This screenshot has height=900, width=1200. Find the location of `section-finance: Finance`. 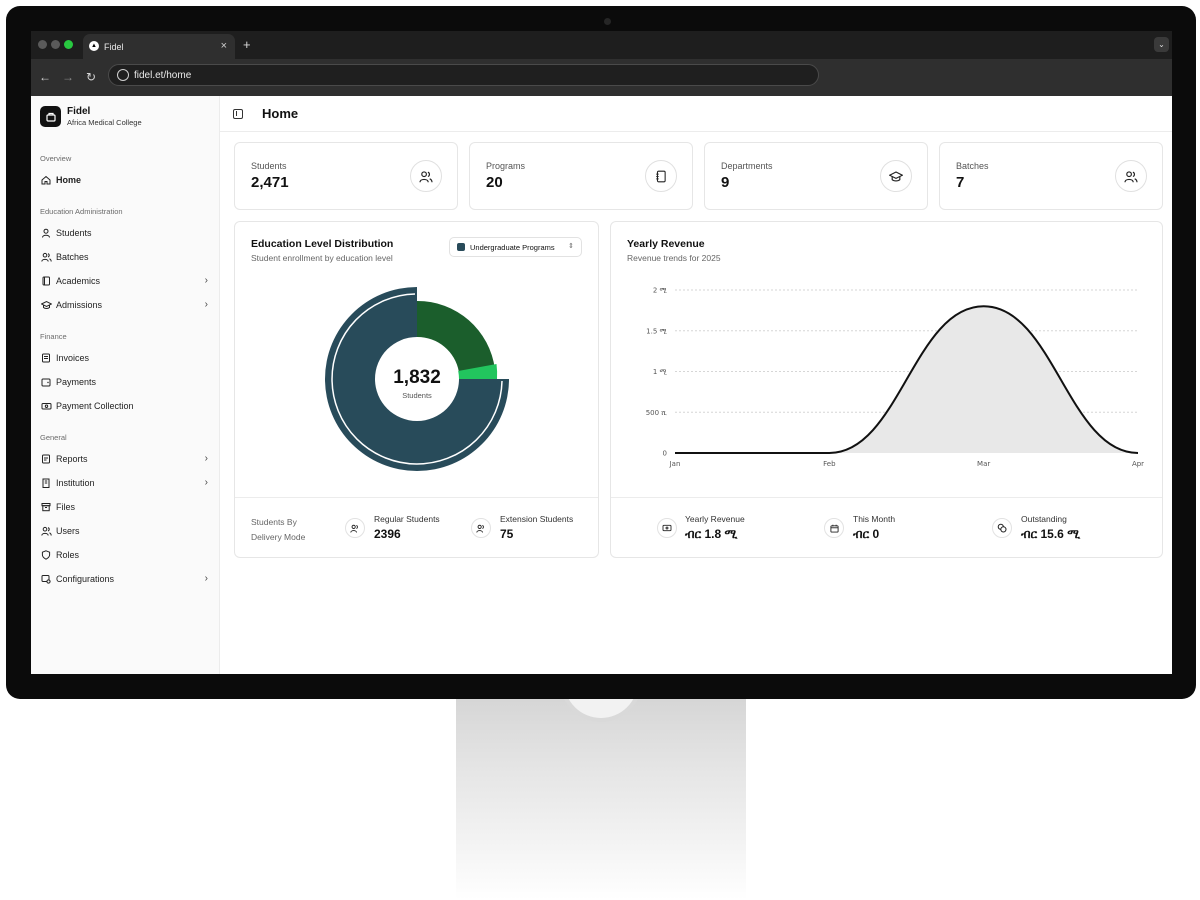

section-finance: Finance is located at coordinates (53, 336).